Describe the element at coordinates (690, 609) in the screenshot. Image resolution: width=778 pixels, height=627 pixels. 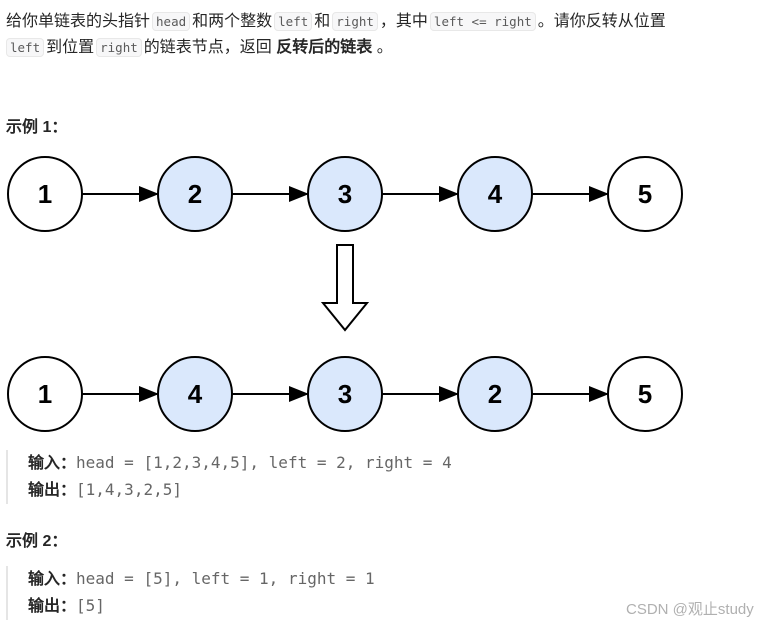
I see `watermark: CSDN @观止study` at that location.